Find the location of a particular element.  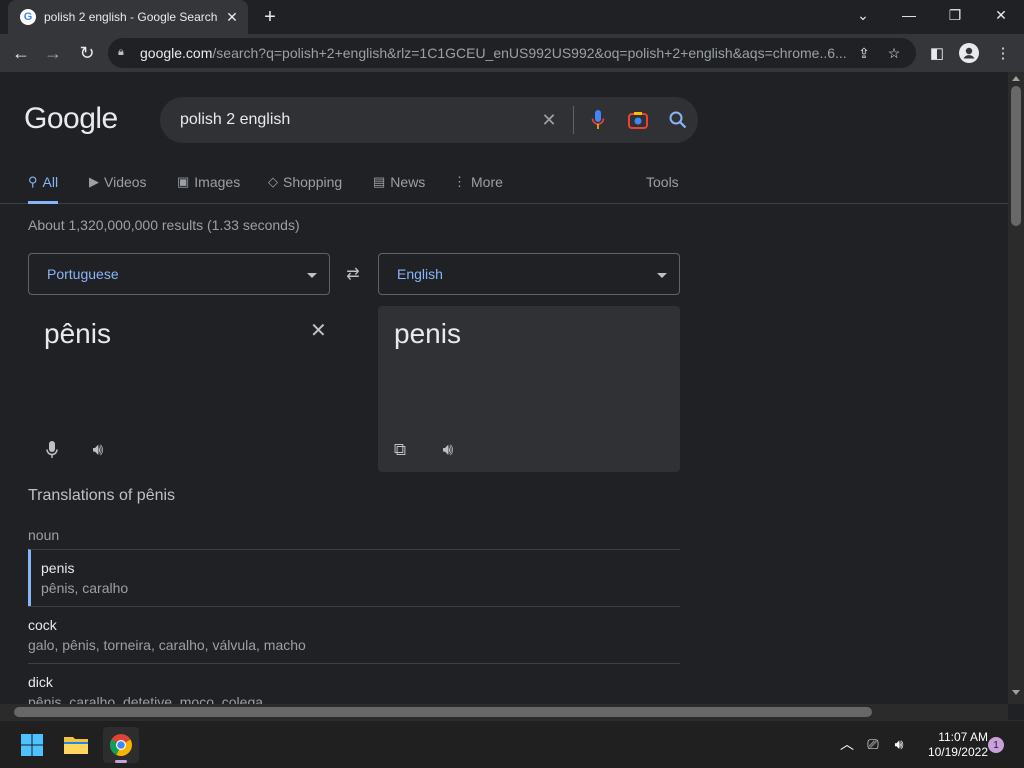

clear-source-icon: ✕ is located at coordinates (318, 330).